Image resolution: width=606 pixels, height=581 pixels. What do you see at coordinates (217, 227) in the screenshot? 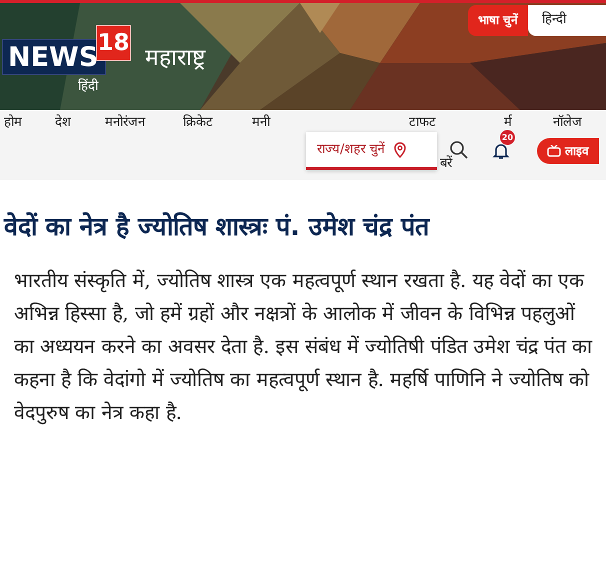
I see `article-headline: वेदों का नेत्र है ज्योतिष शास्त्रः पं. उमेश चंद्र पंत` at bounding box center [217, 227].